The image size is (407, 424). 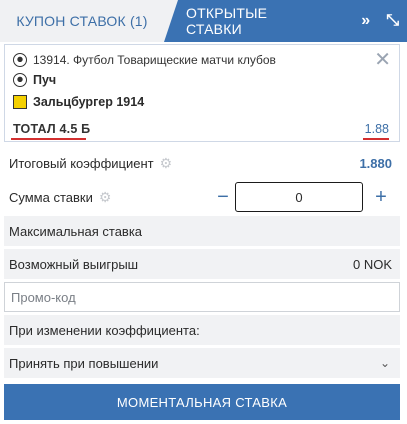 What do you see at coordinates (202, 264) in the screenshot?
I see `possible-win-row: Возможный выигрыш 0 NOK` at bounding box center [202, 264].